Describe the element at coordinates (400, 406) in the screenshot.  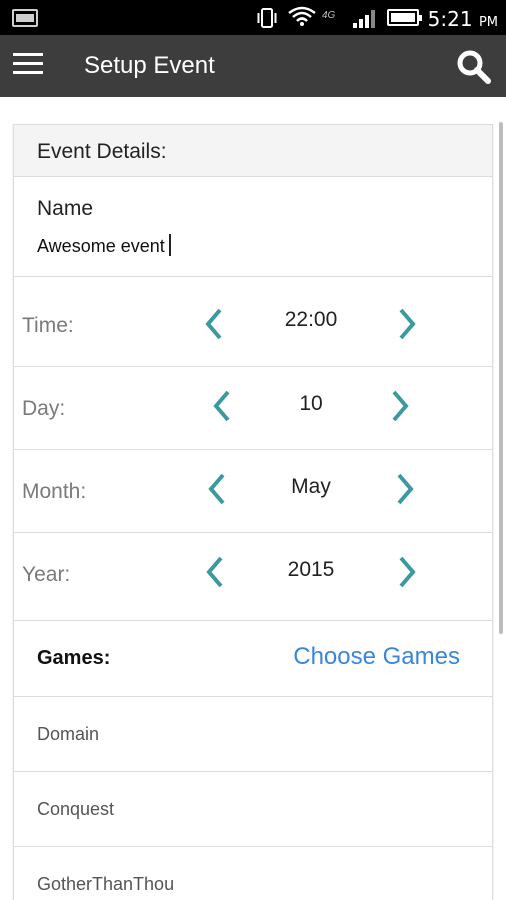
I see `day-next-chevron-icon` at that location.